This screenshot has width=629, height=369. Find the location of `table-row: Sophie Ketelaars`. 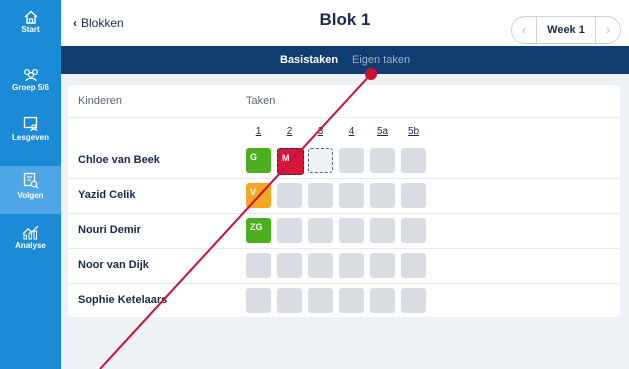

table-row: Sophie Ketelaars is located at coordinates (344, 300).